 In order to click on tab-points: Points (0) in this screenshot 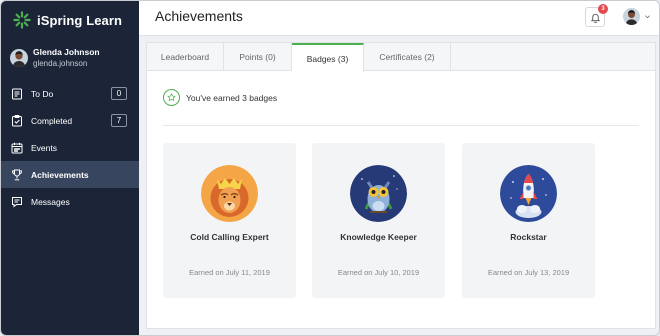, I will do `click(258, 57)`.